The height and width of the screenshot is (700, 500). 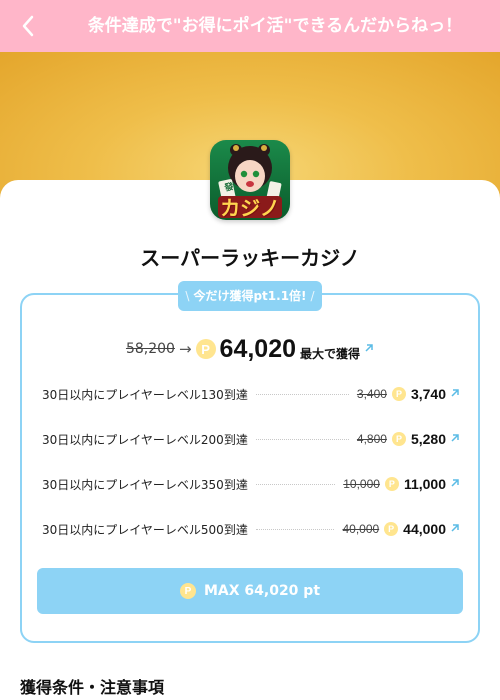 I want to click on max-points-button: P MAX 64,020 pt, so click(x=250, y=591).